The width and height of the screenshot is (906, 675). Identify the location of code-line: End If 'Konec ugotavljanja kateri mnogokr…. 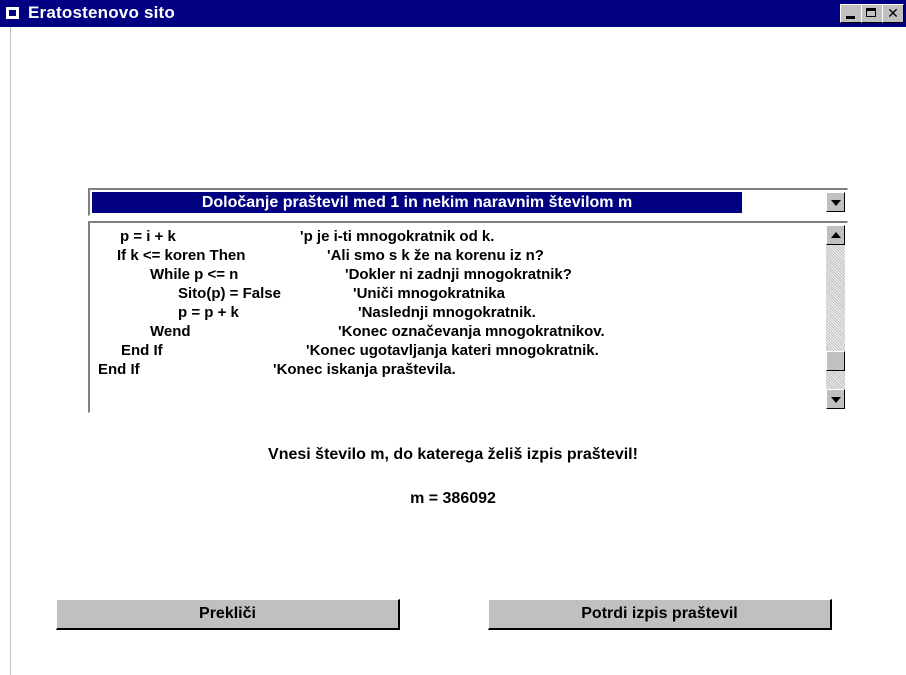
(360, 351).